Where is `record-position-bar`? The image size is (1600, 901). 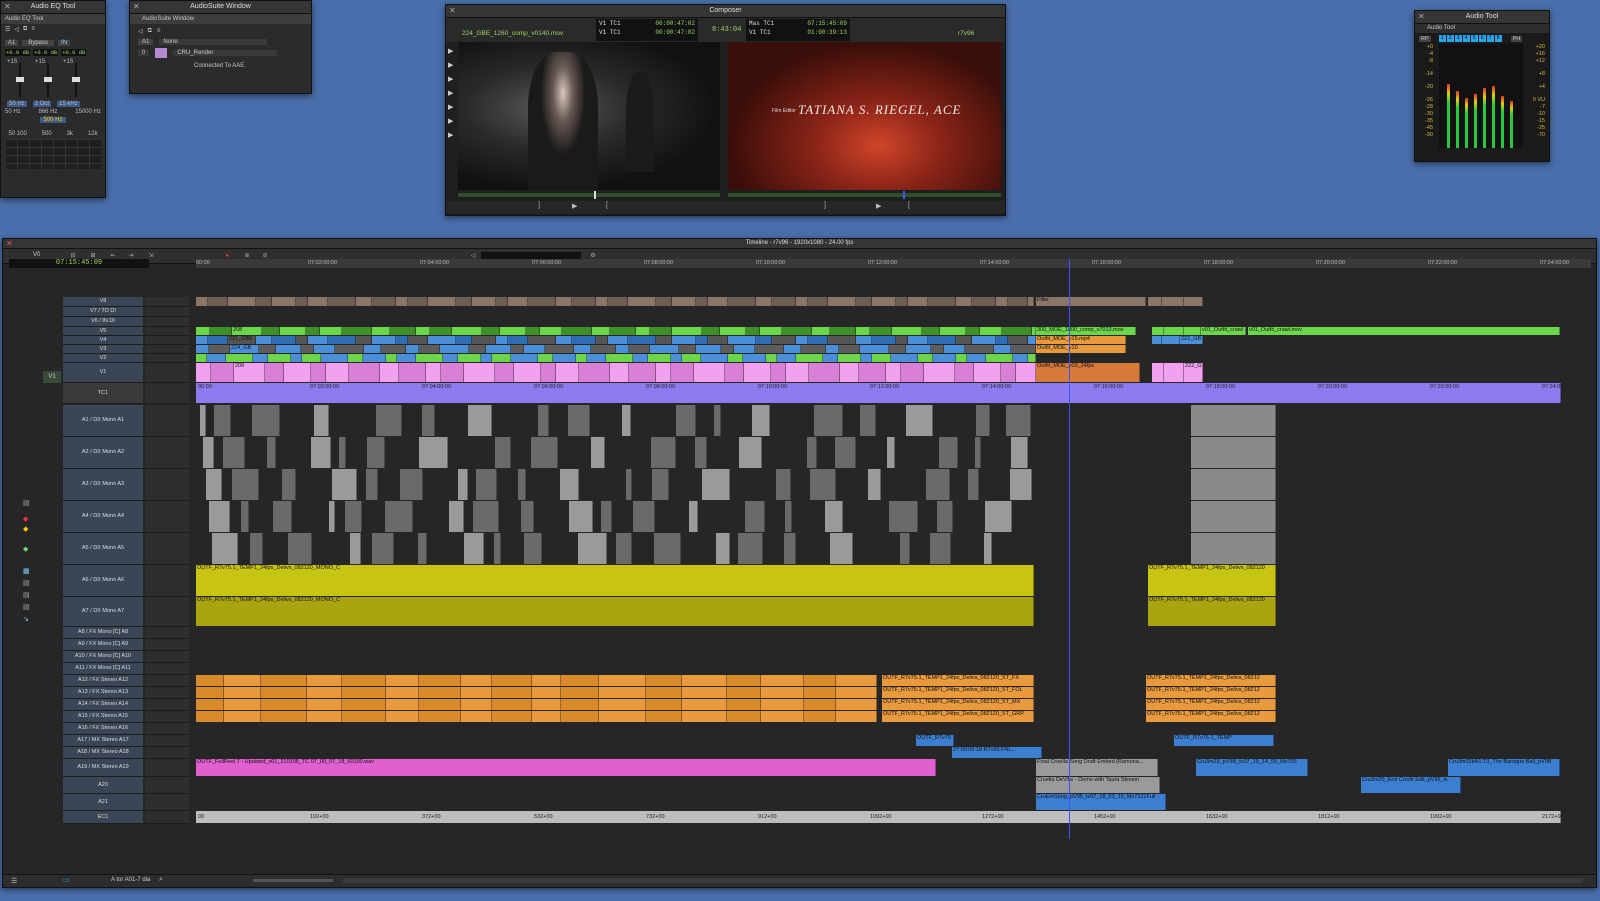 record-position-bar is located at coordinates (864, 195).